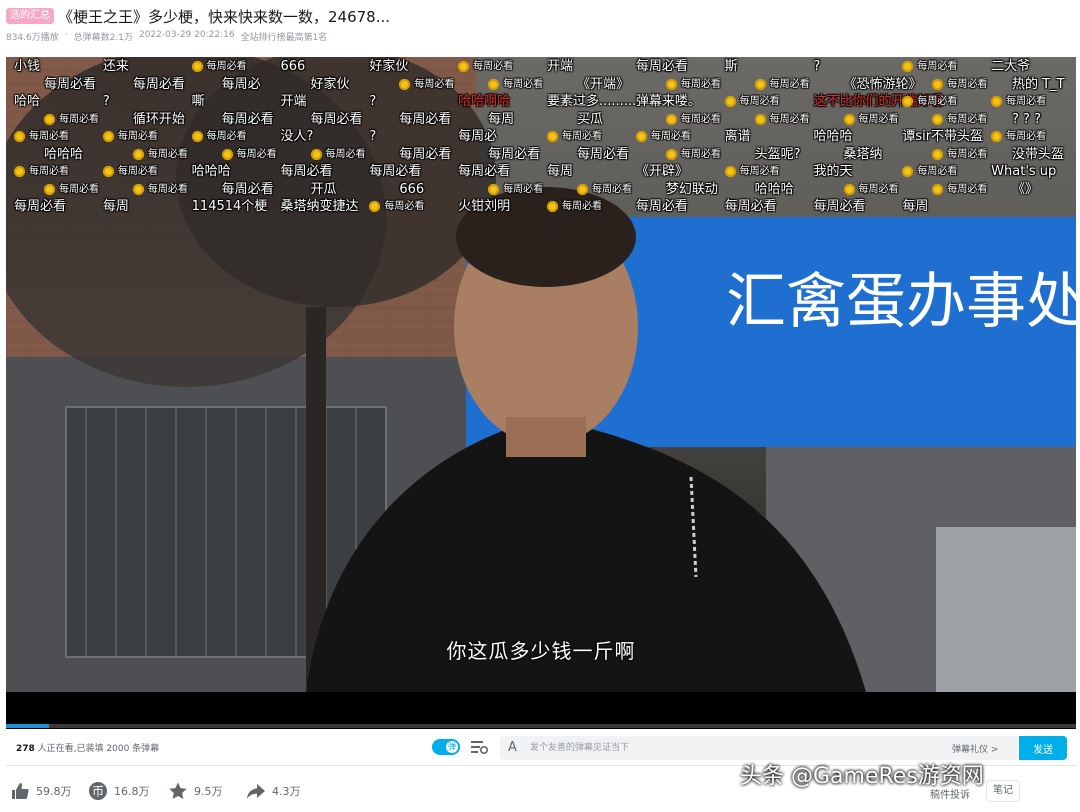 This screenshot has width=1080, height=812. What do you see at coordinates (479, 747) in the screenshot?
I see `danmaku-settings-icon` at bounding box center [479, 747].